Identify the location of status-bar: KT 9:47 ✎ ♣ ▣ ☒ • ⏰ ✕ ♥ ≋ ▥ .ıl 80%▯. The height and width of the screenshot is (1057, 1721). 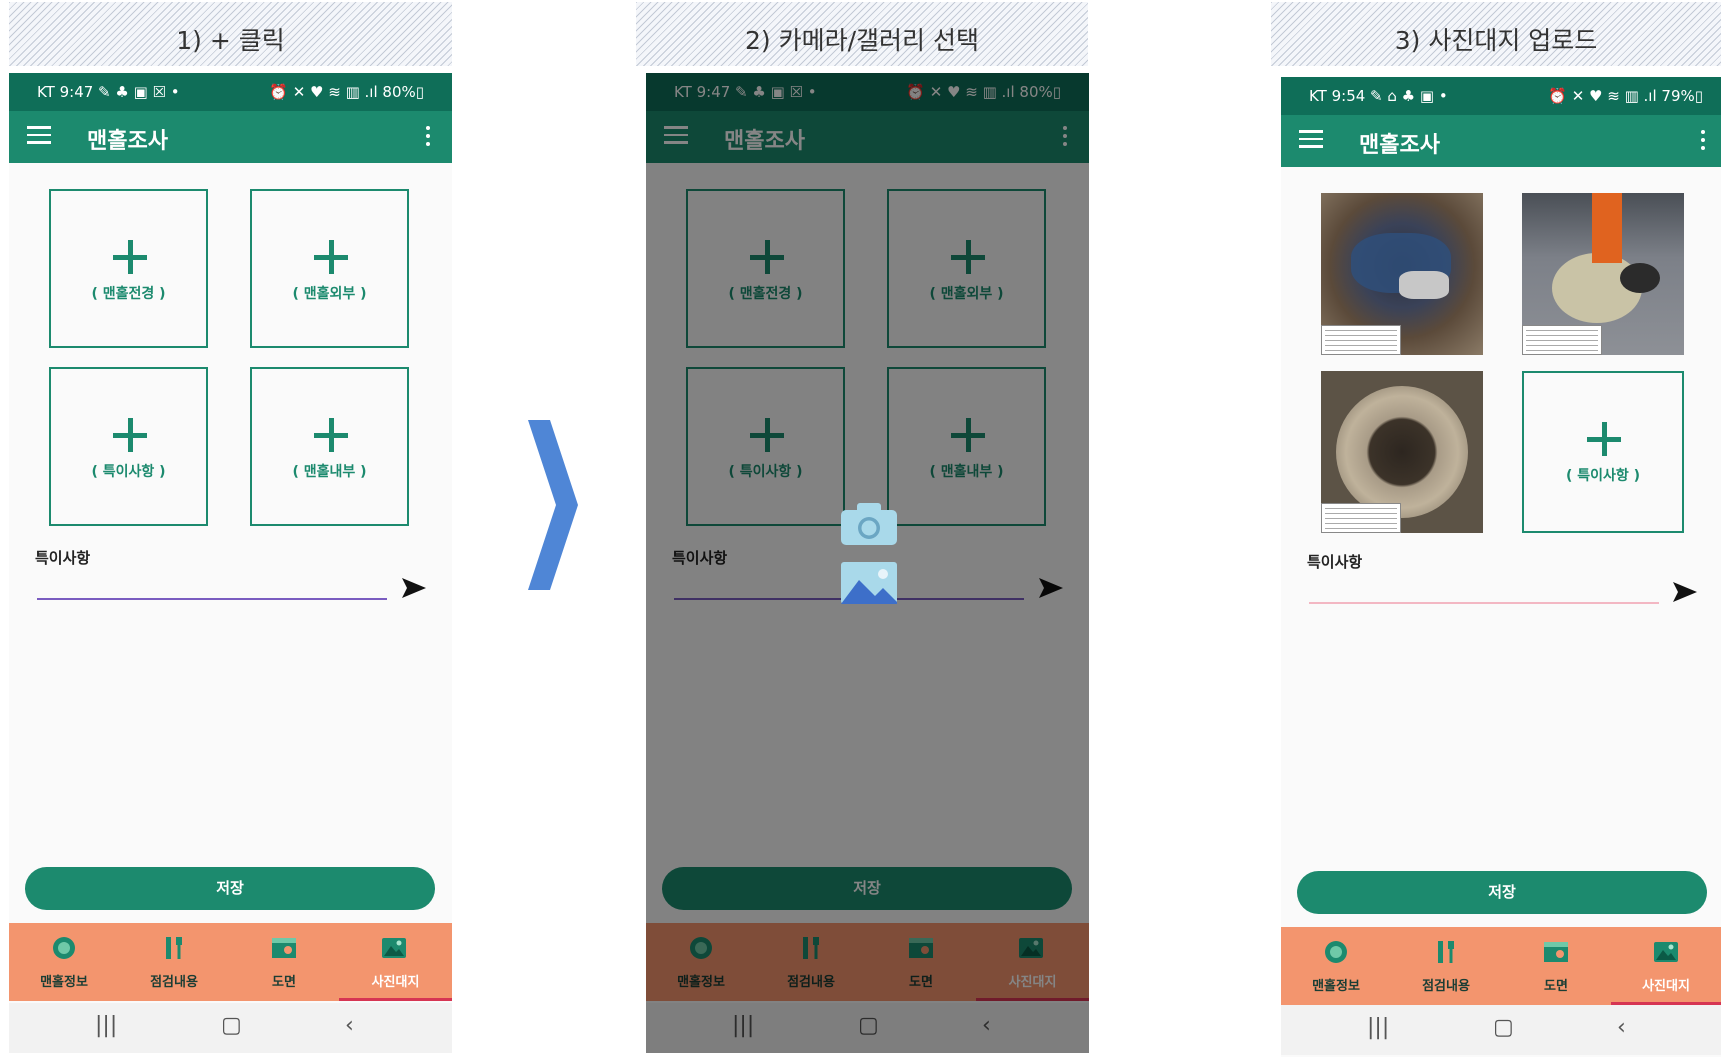
(230, 92).